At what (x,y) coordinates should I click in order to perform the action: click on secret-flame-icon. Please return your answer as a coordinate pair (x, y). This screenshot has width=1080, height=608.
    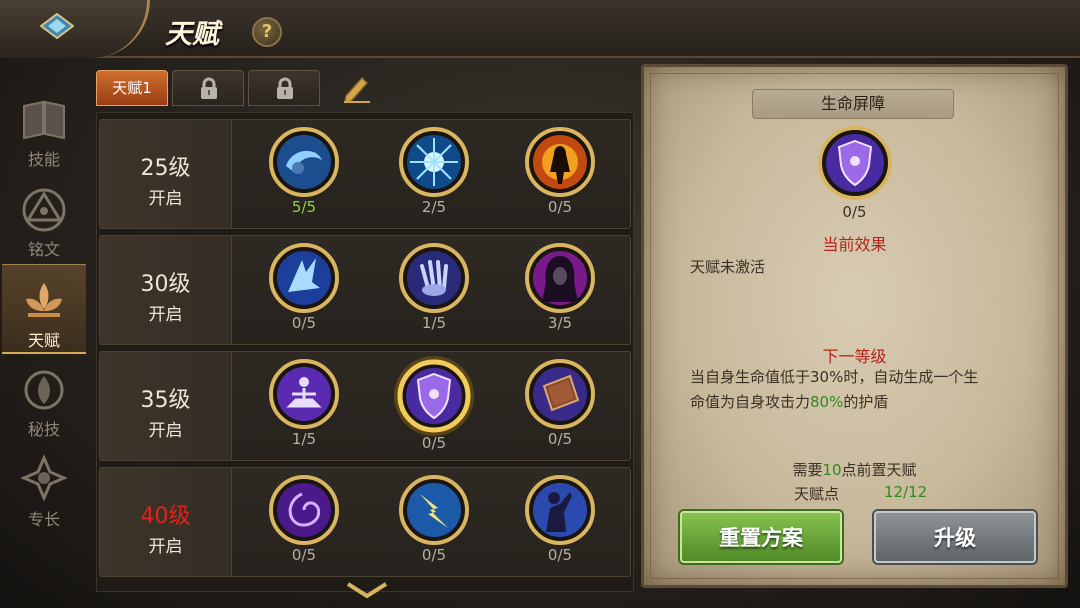
    Looking at the image, I should click on (44, 390).